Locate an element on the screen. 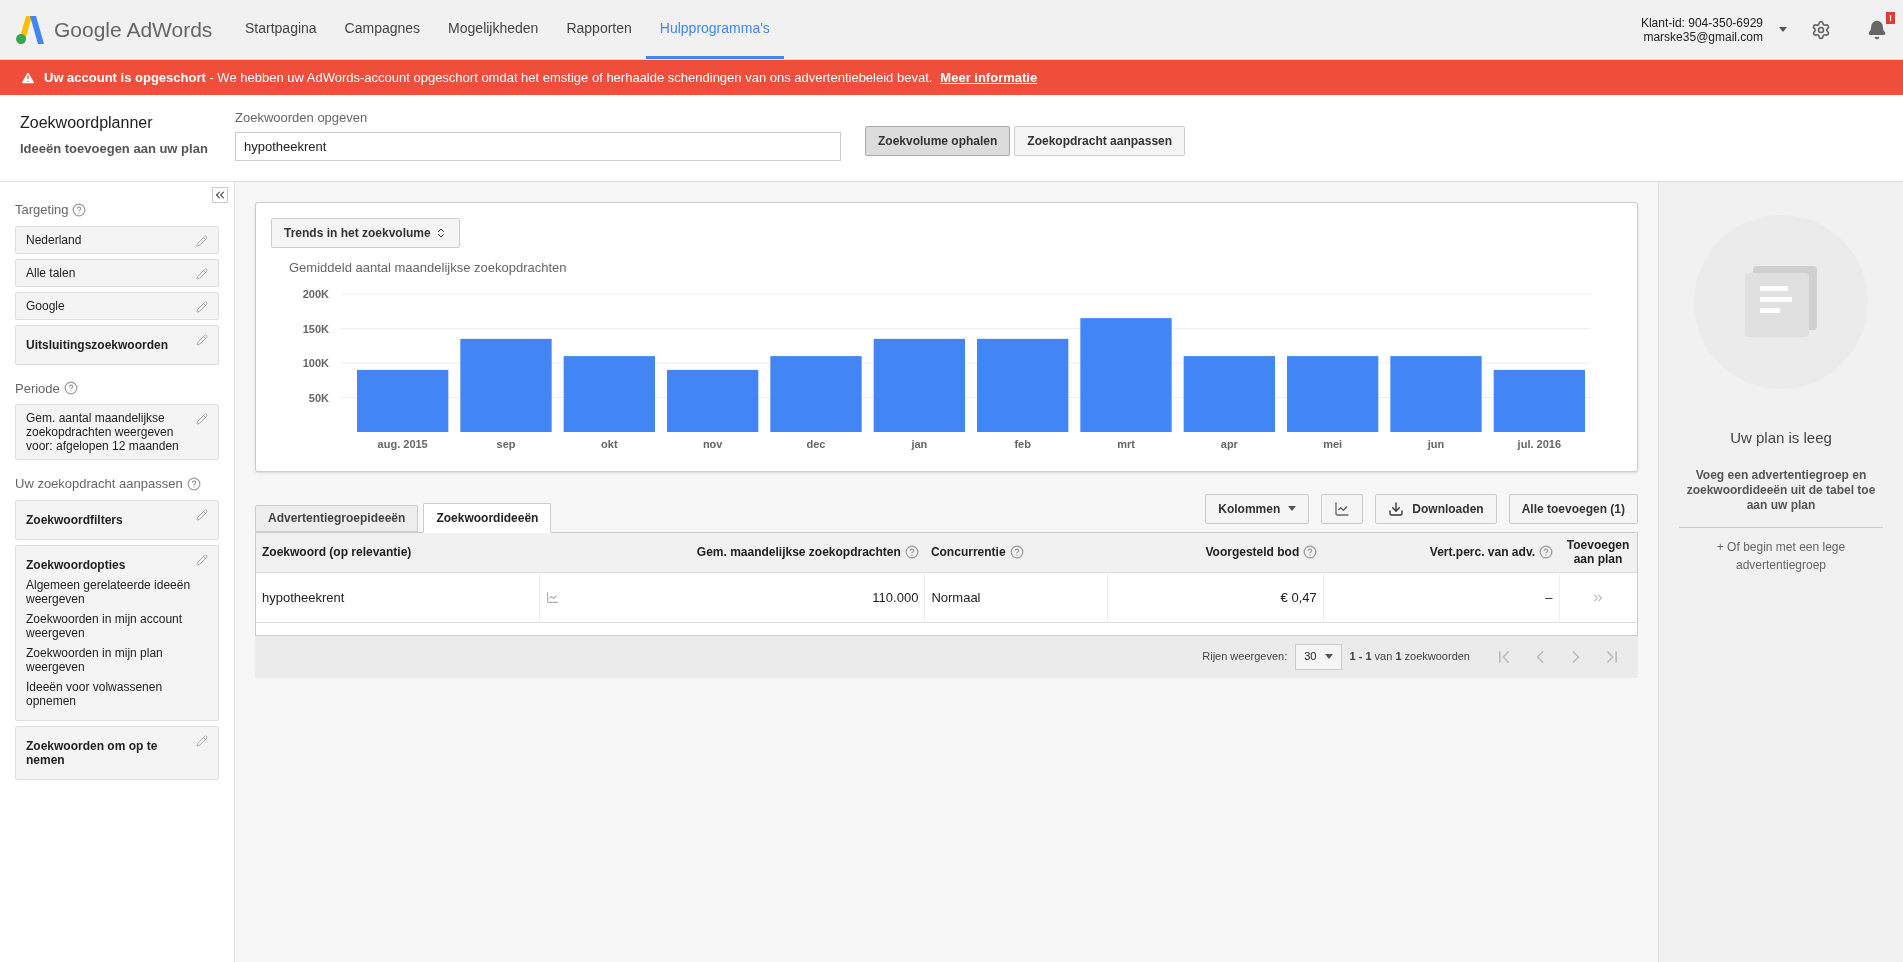 The height and width of the screenshot is (962, 1903). client-id: Klant-id: 904-350-6929 is located at coordinates (1701, 22).